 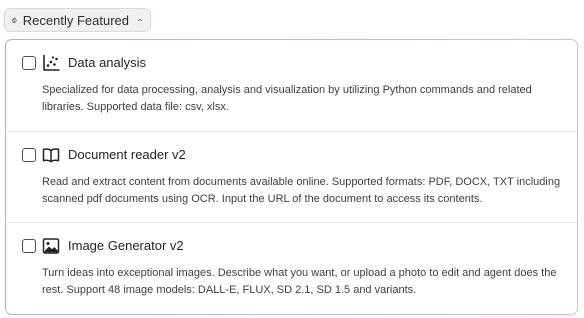 What do you see at coordinates (29, 155) in the screenshot?
I see `document-reader-checkbox` at bounding box center [29, 155].